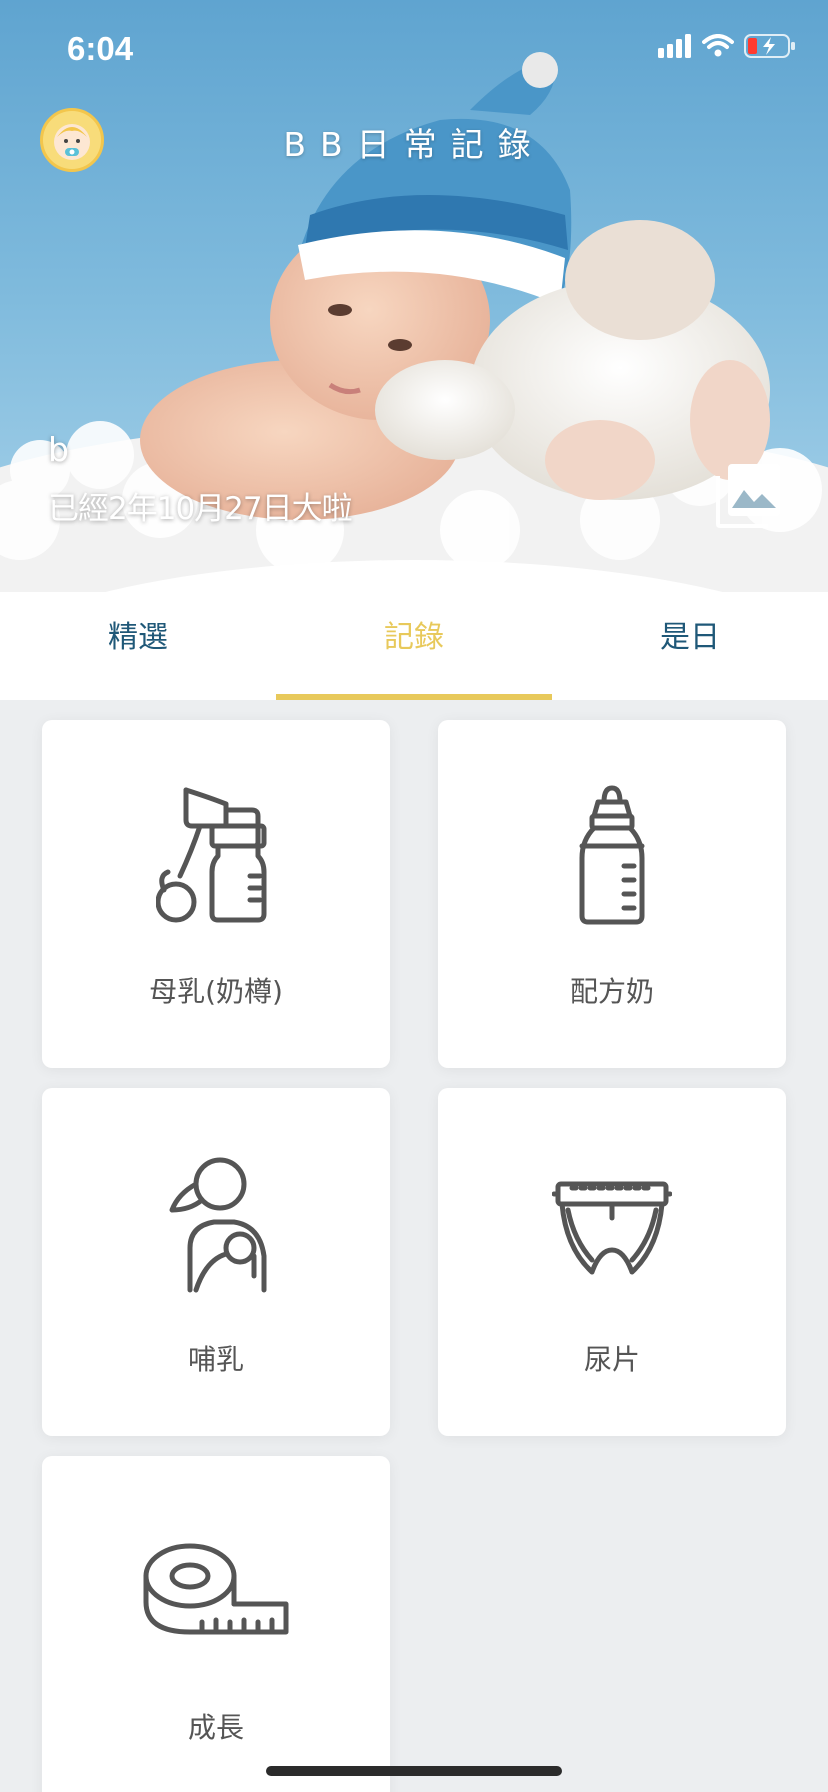 The height and width of the screenshot is (1792, 828). I want to click on baby-bottle-icon, so click(612, 855).